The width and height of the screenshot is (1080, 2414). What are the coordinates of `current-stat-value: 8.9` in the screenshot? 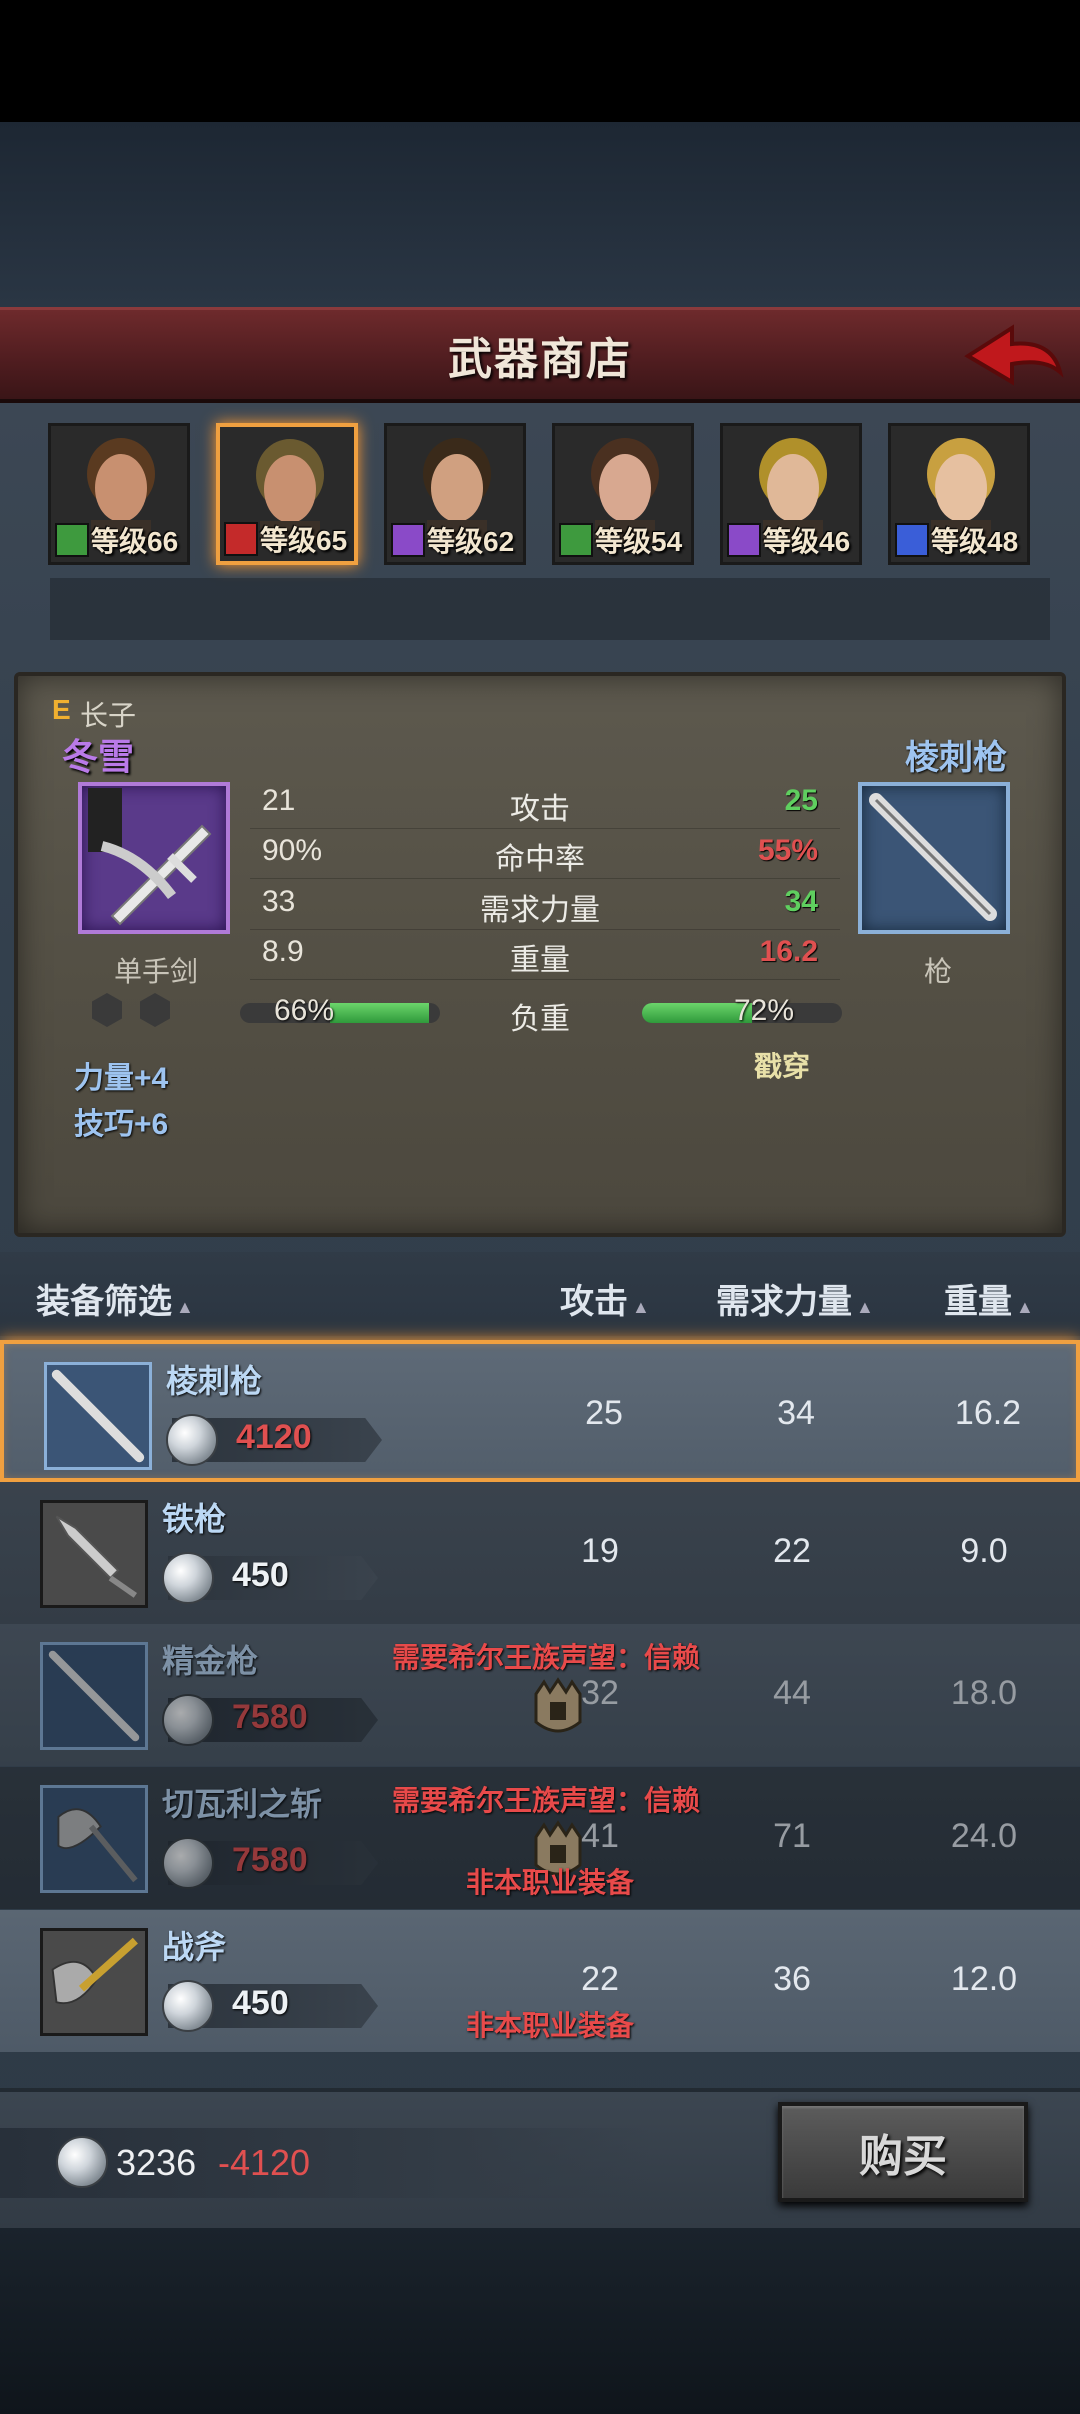 It's located at (283, 951).